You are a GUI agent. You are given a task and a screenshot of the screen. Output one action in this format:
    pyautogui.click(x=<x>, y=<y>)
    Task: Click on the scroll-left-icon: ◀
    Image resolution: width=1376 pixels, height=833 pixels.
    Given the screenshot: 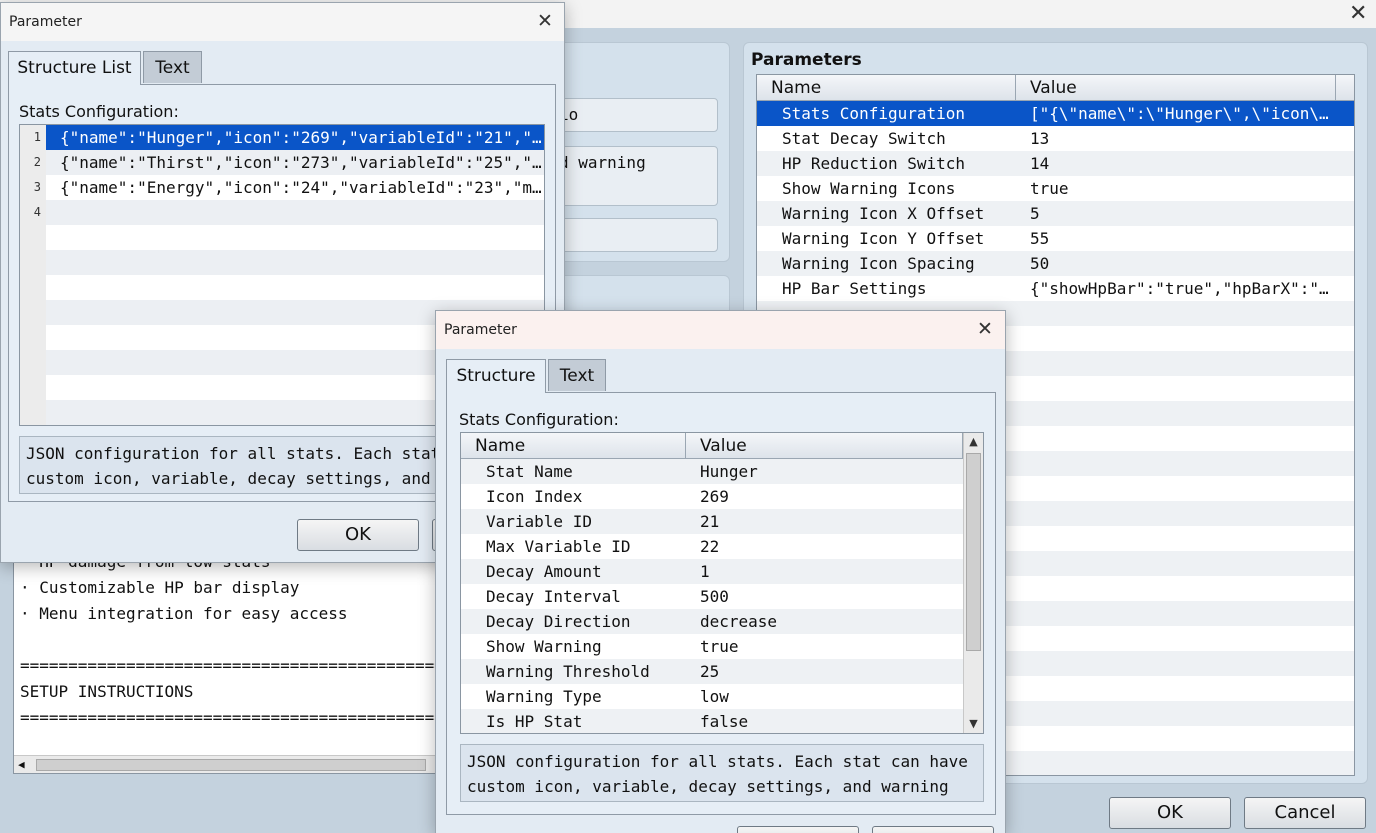 What is the action you would take?
    pyautogui.click(x=21, y=764)
    